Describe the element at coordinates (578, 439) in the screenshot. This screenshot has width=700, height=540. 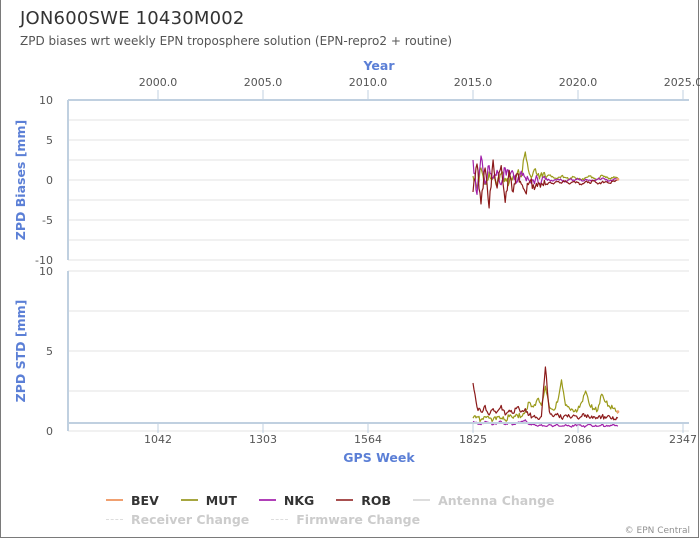
I see `bottom-x-tick-label: 2086` at that location.